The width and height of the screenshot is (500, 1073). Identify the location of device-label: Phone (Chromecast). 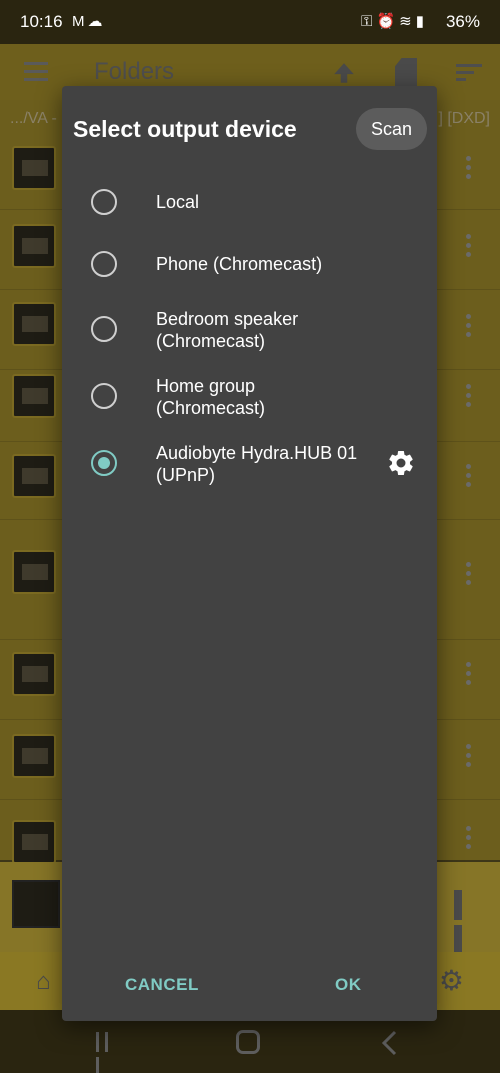
(239, 264).